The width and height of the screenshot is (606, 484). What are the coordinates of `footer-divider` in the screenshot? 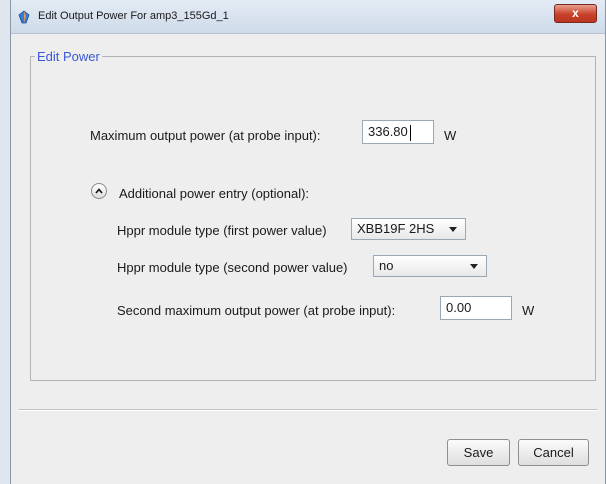 It's located at (308, 410).